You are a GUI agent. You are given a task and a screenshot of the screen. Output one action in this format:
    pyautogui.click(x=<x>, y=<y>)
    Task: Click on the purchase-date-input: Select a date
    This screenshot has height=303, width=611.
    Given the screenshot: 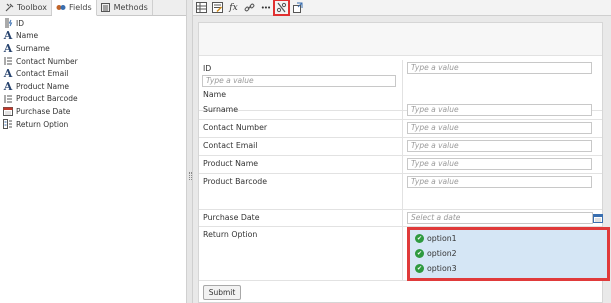 What is the action you would take?
    pyautogui.click(x=505, y=218)
    